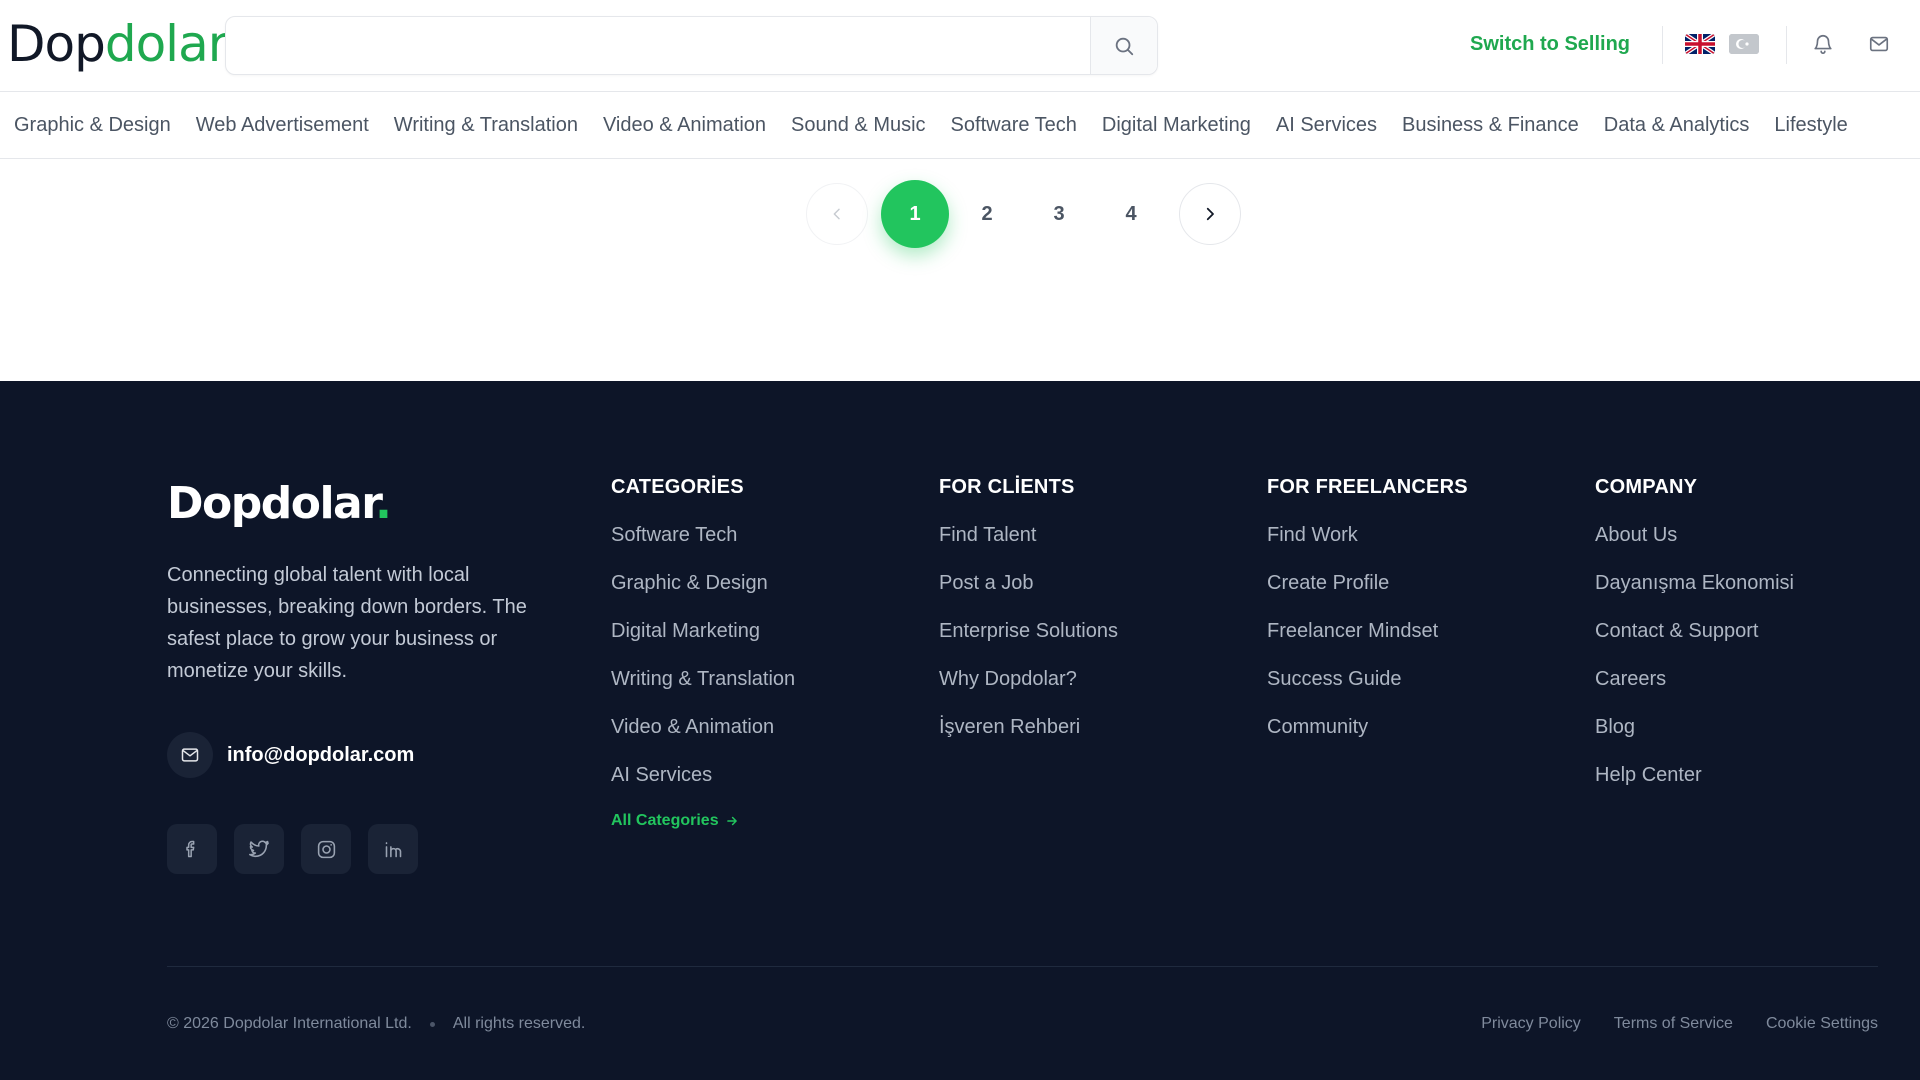 Image resolution: width=1920 pixels, height=1080 pixels. I want to click on uk-flag-icon, so click(1700, 44).